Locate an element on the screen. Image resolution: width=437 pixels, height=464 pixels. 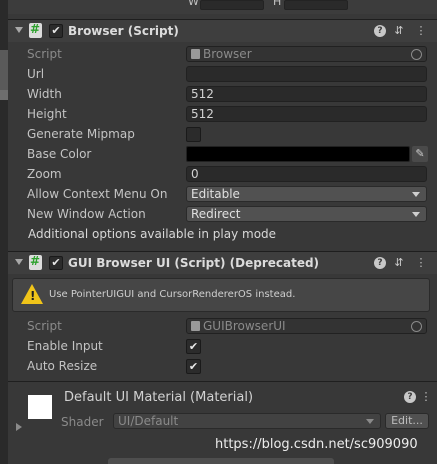
scene-edge-shade is located at coordinates (4, 70).